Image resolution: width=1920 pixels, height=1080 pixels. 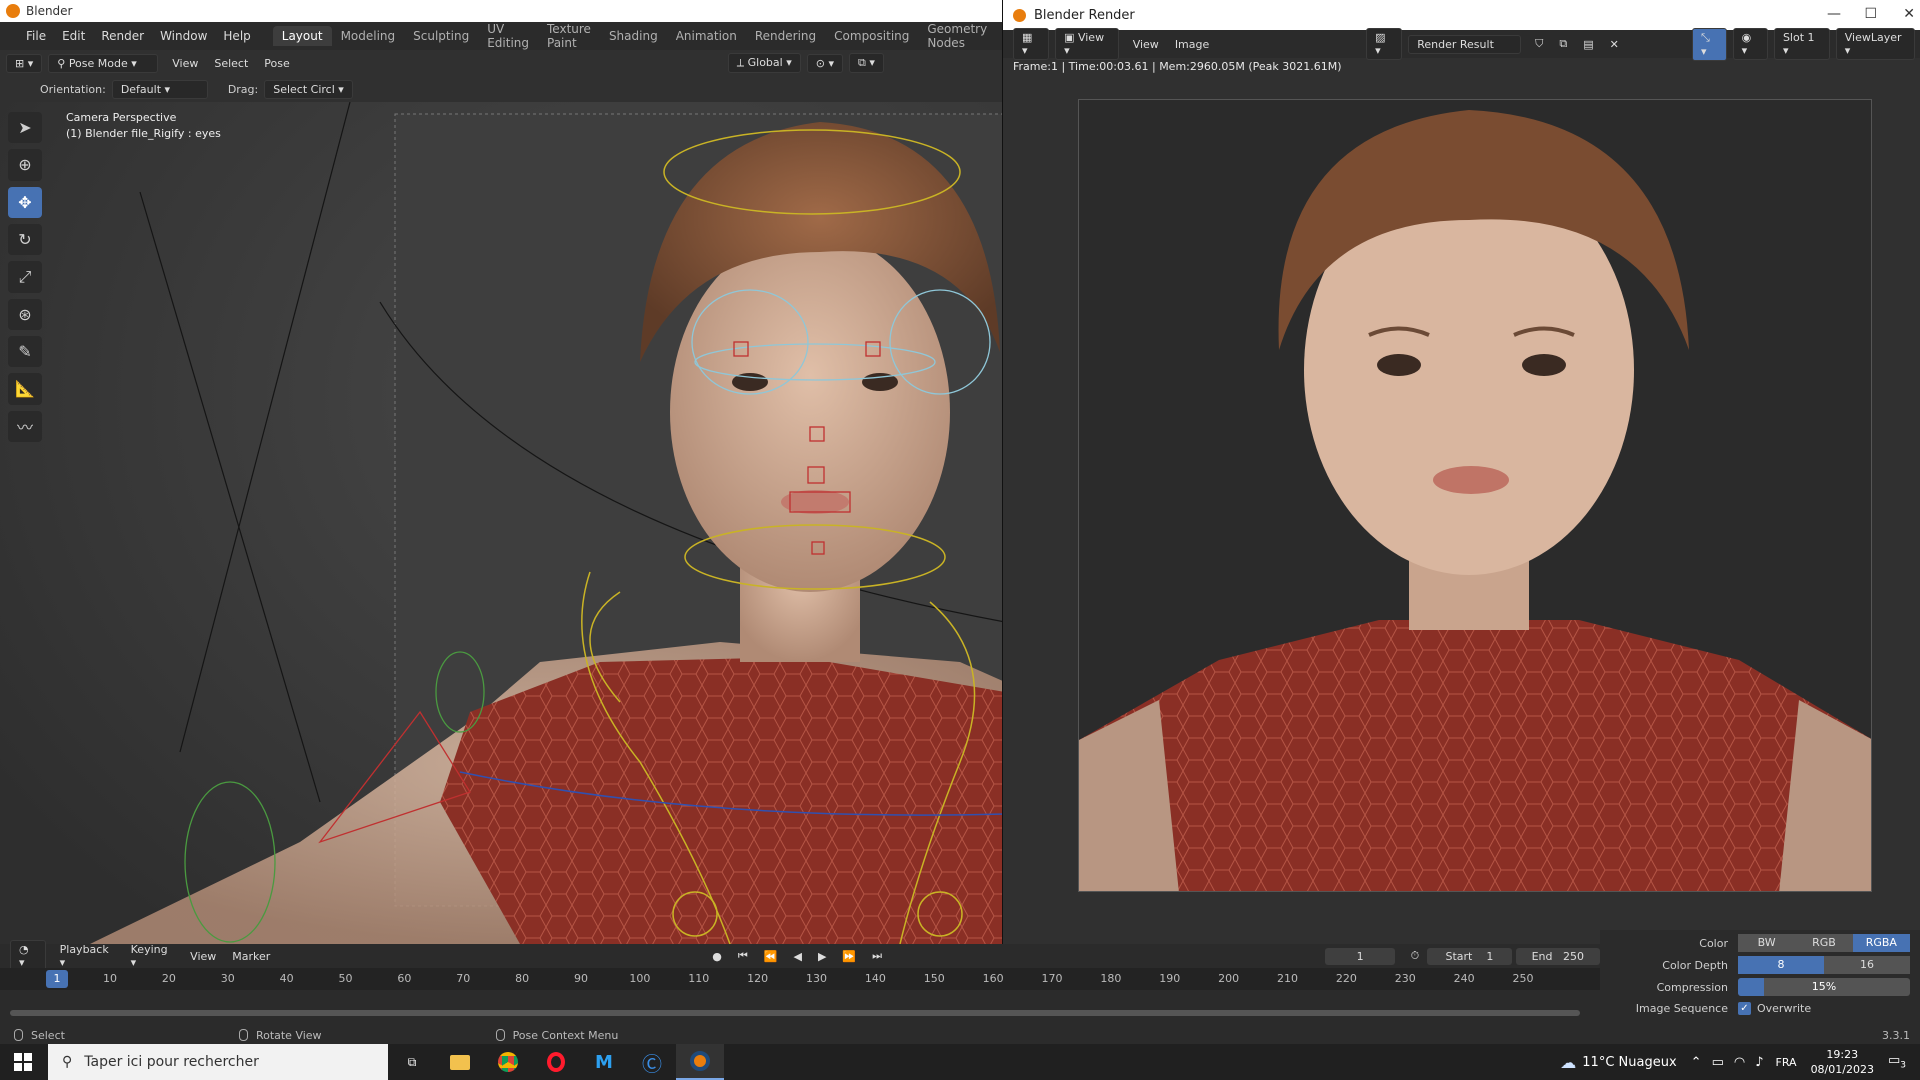 What do you see at coordinates (1031, 44) in the screenshot?
I see `editor-type-dropdown: ▦ ▾` at bounding box center [1031, 44].